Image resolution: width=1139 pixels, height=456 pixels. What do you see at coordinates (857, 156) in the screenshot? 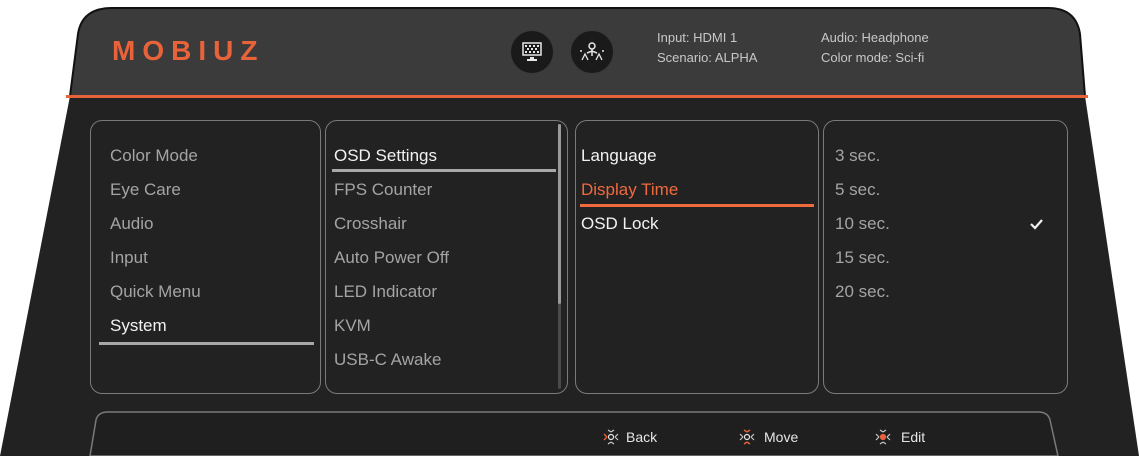
I see `value-3-sec: 3 sec.` at bounding box center [857, 156].